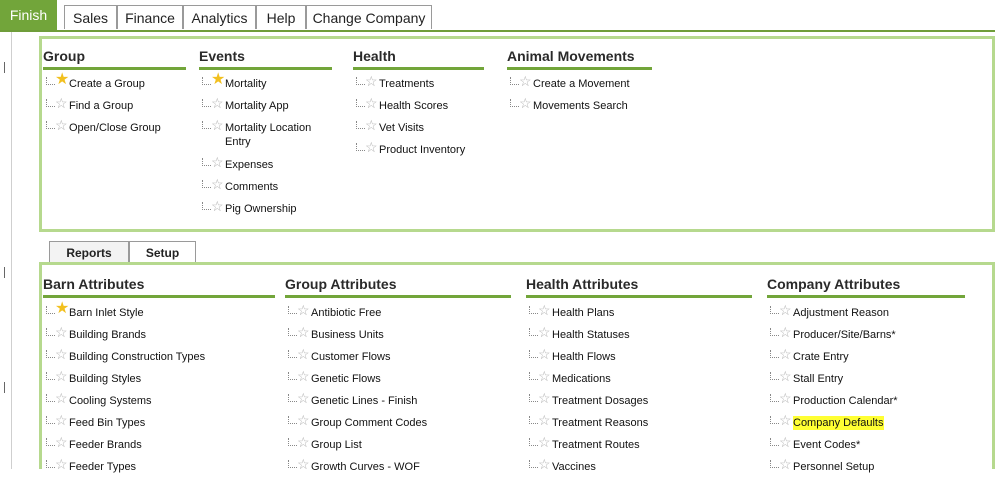 The width and height of the screenshot is (995, 482). What do you see at coordinates (400, 315) in the screenshot?
I see `link-antibiotic-free: ☆ Antibiotic Free` at bounding box center [400, 315].